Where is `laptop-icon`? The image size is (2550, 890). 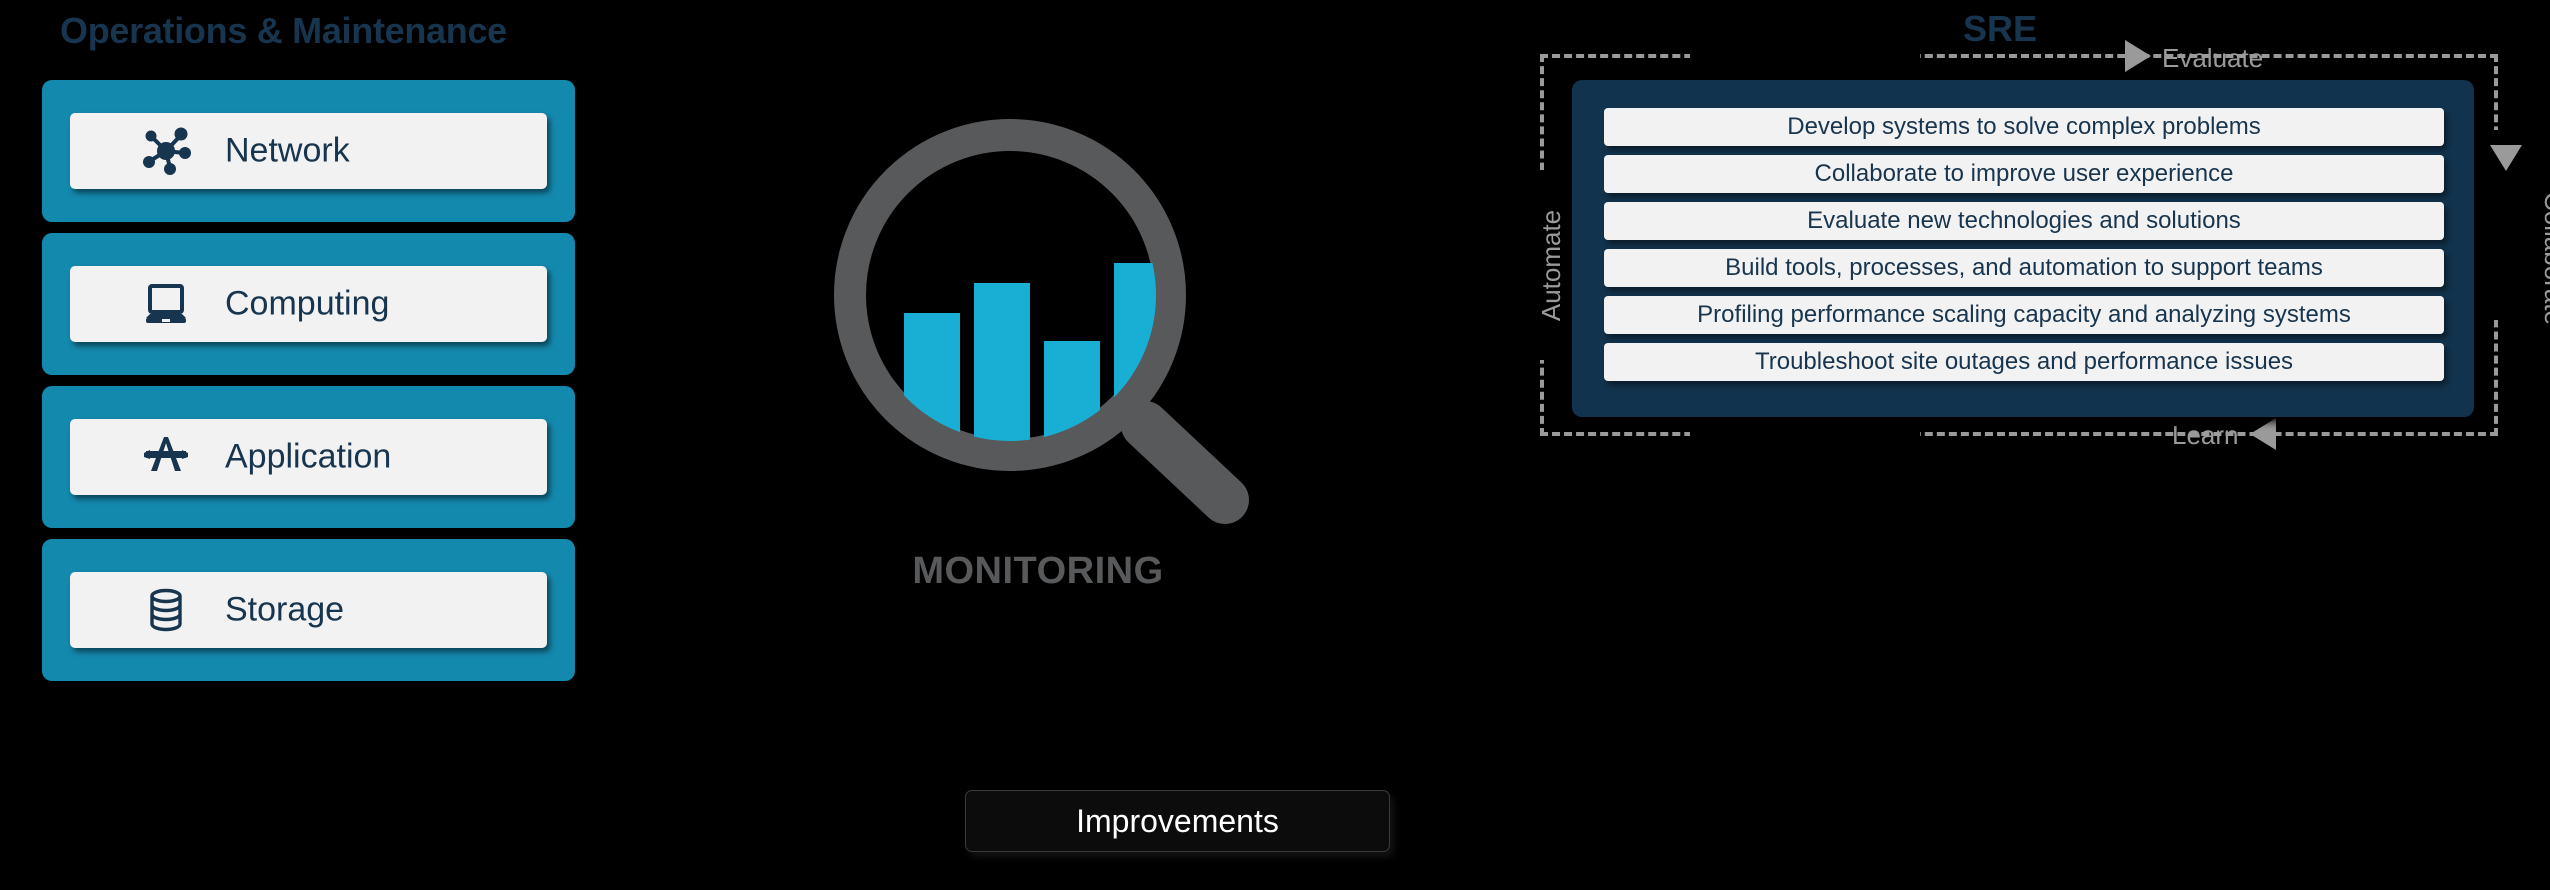 laptop-icon is located at coordinates (166, 304).